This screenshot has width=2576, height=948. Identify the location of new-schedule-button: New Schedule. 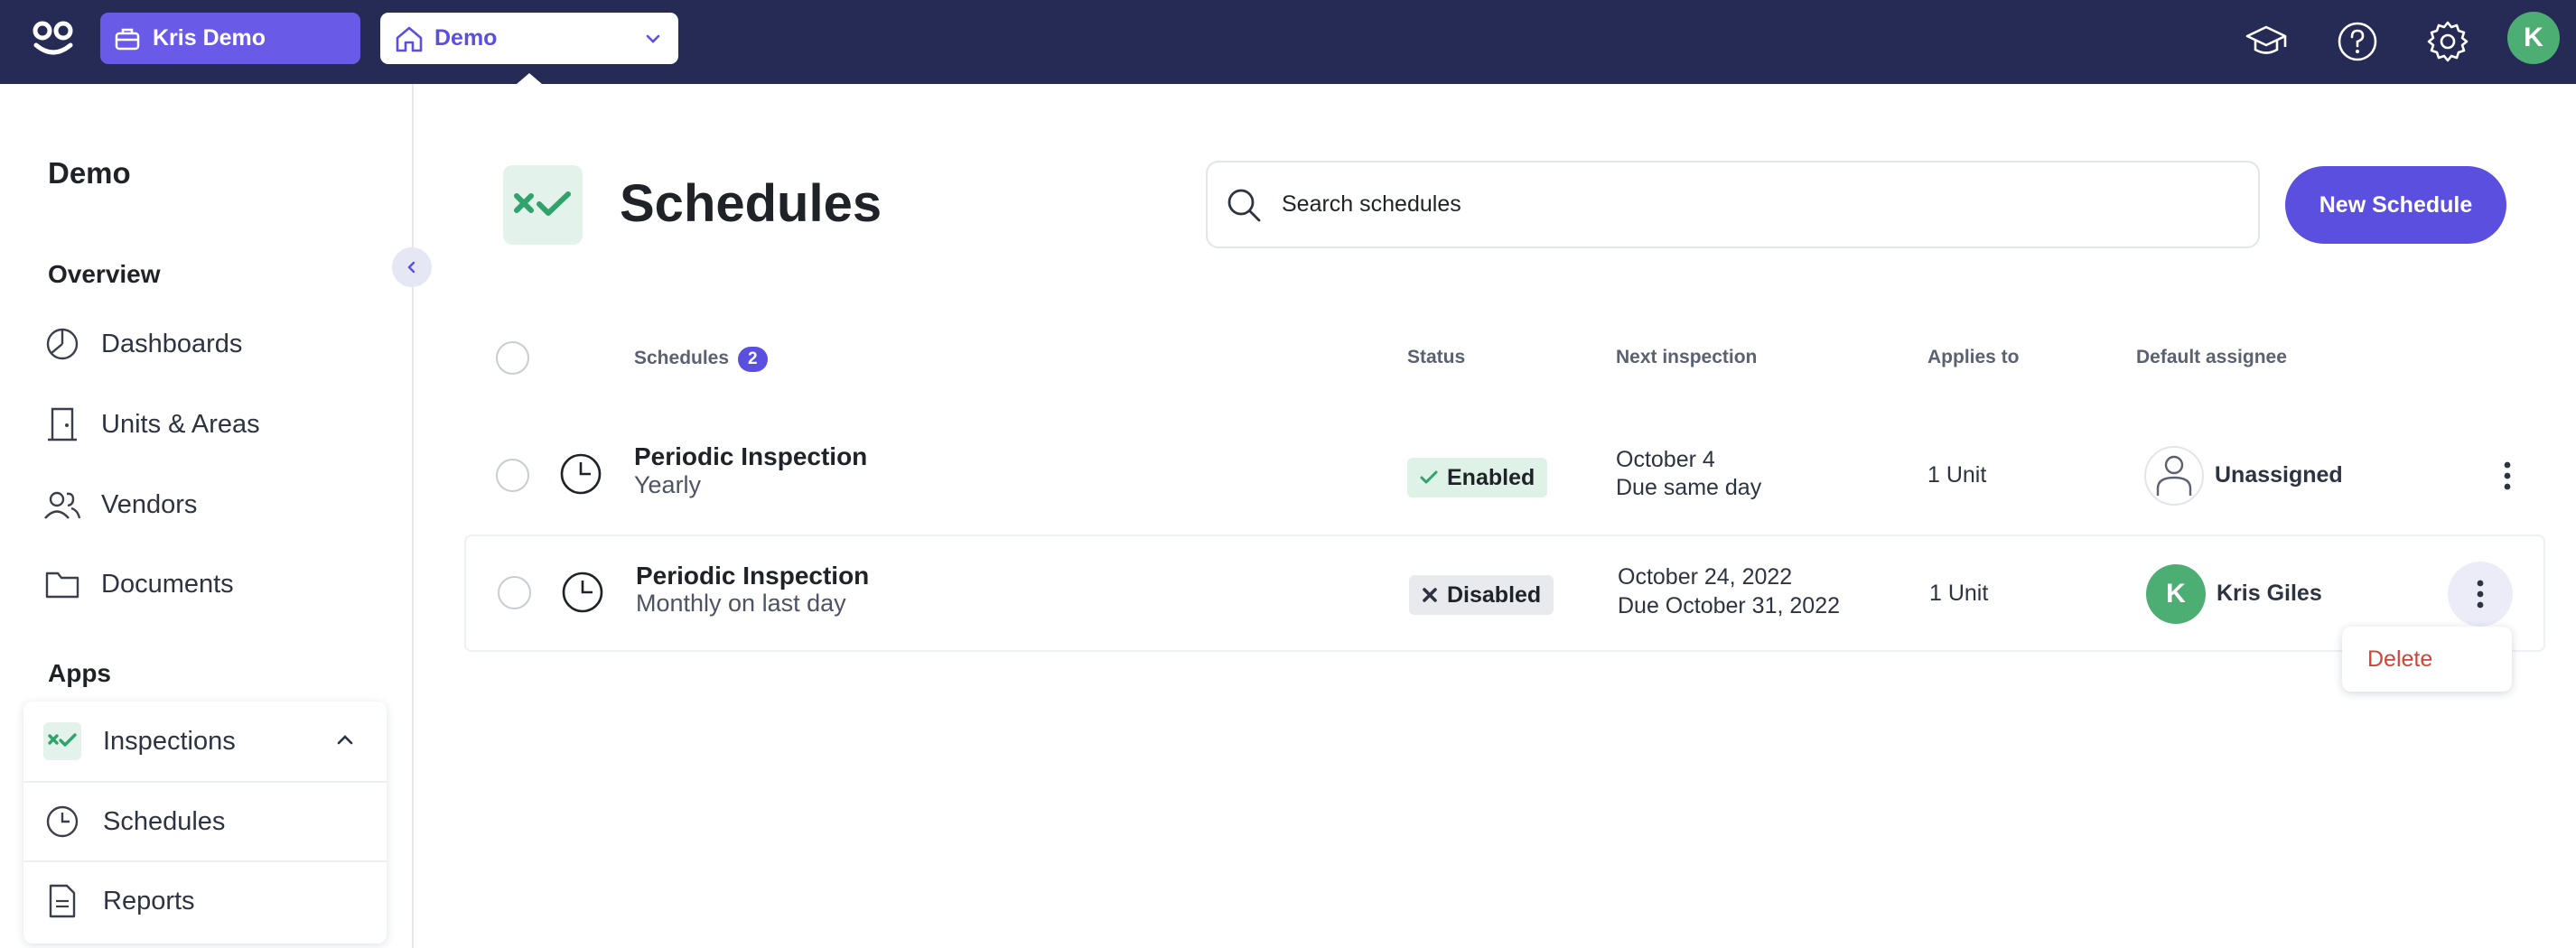
(2395, 205).